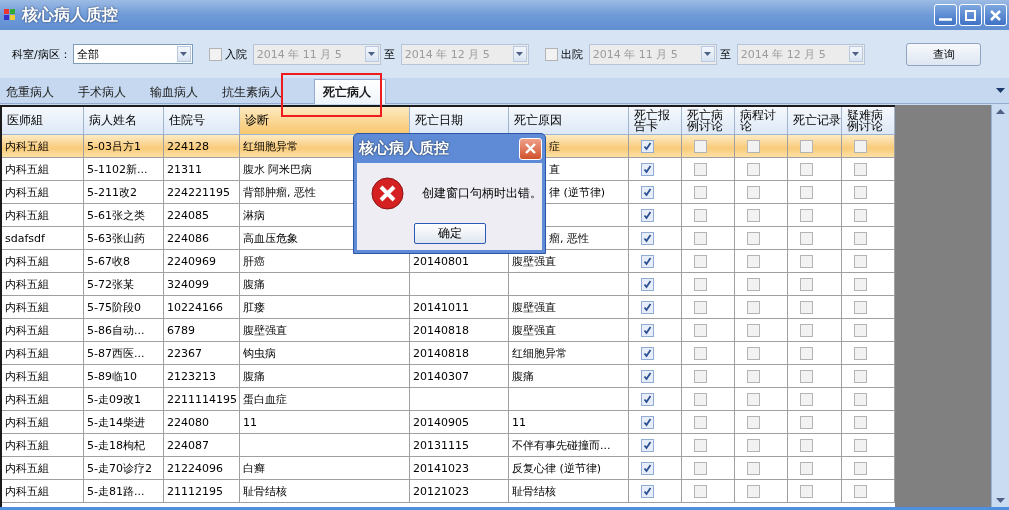  Describe the element at coordinates (569, 121) in the screenshot. I see `column-header: 死亡原因` at that location.